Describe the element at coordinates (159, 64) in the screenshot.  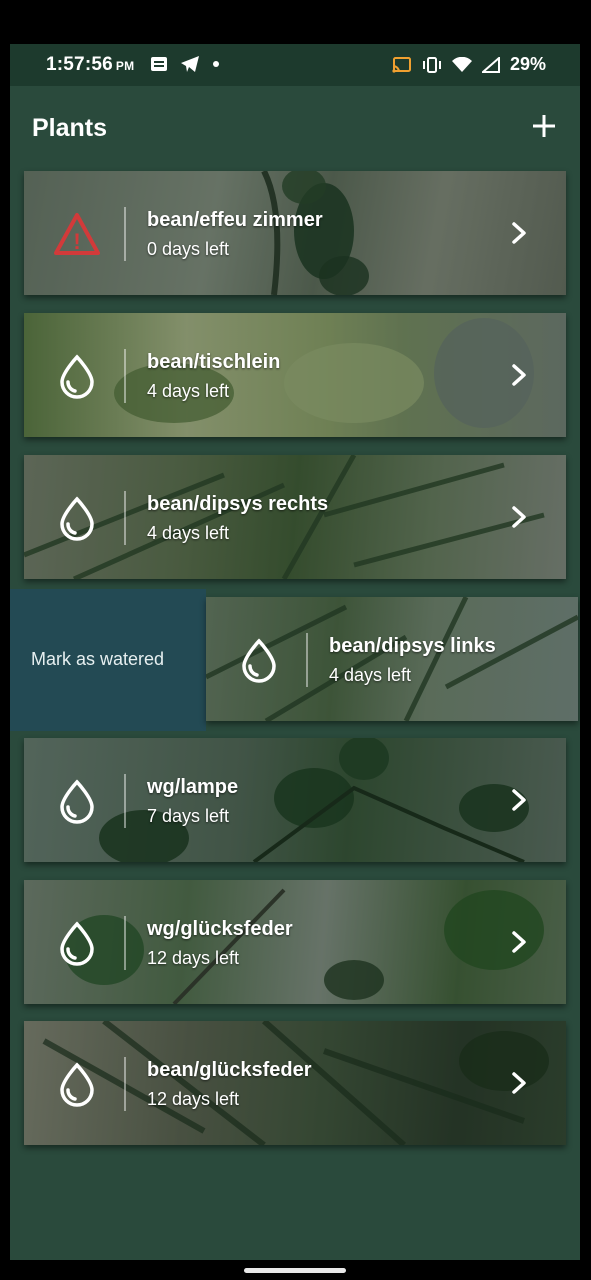
I see `message-icon` at that location.